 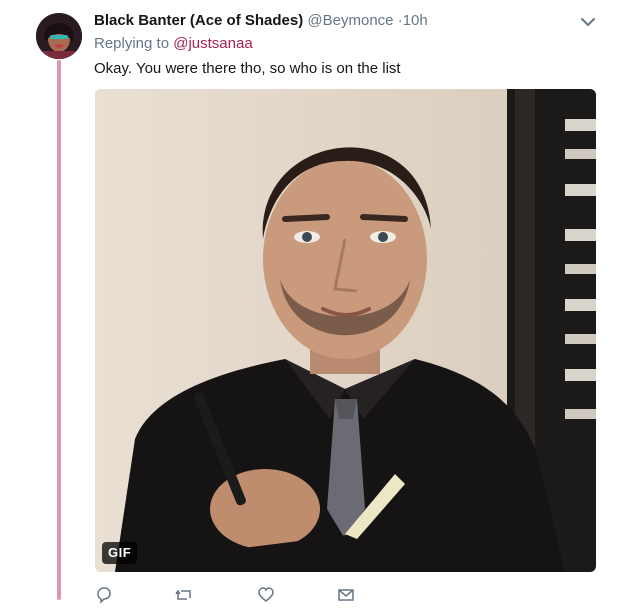 What do you see at coordinates (120, 553) in the screenshot?
I see `gif-badge: GIF` at bounding box center [120, 553].